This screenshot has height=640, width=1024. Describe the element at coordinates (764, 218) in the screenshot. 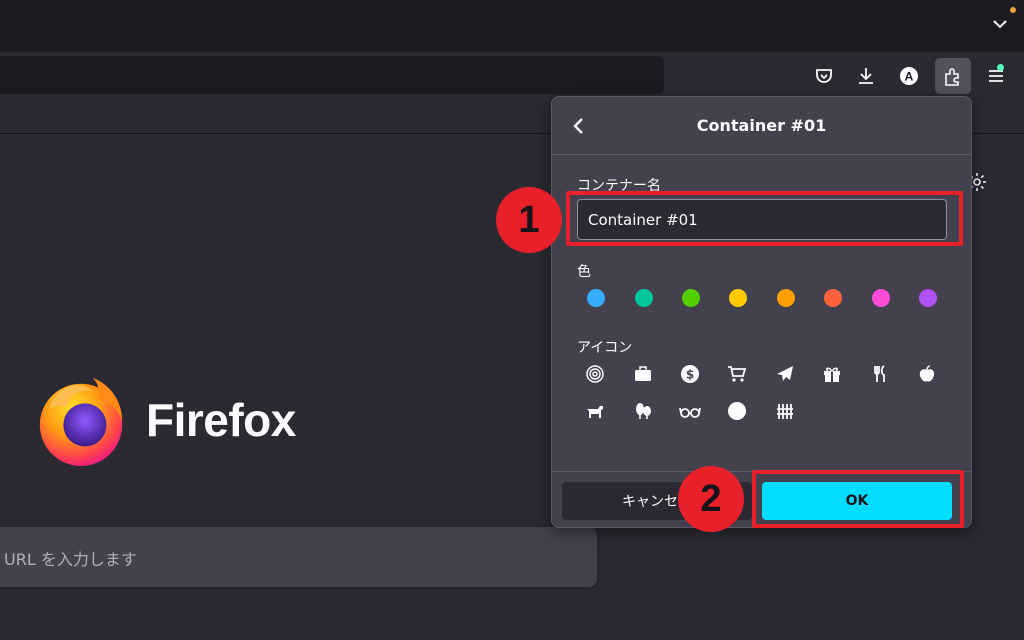

I see `highlight-box-name-input` at that location.